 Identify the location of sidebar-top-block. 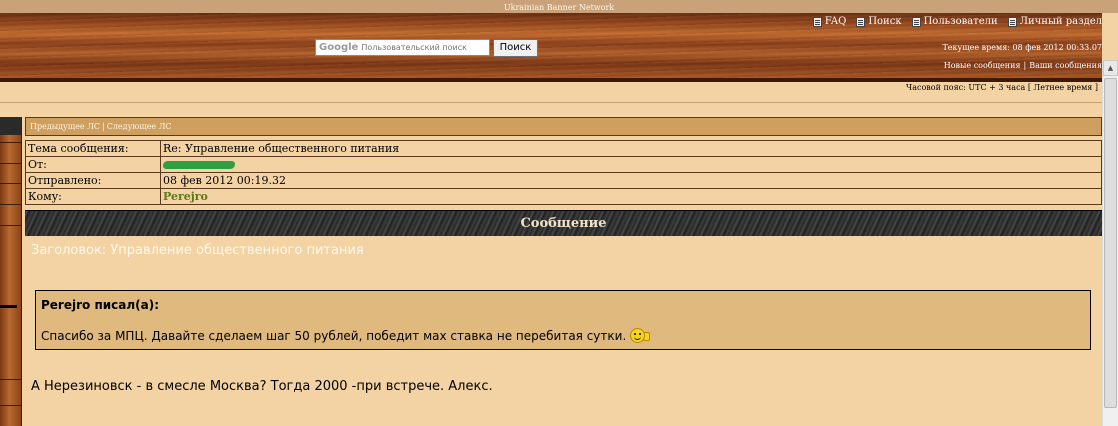
(10, 126).